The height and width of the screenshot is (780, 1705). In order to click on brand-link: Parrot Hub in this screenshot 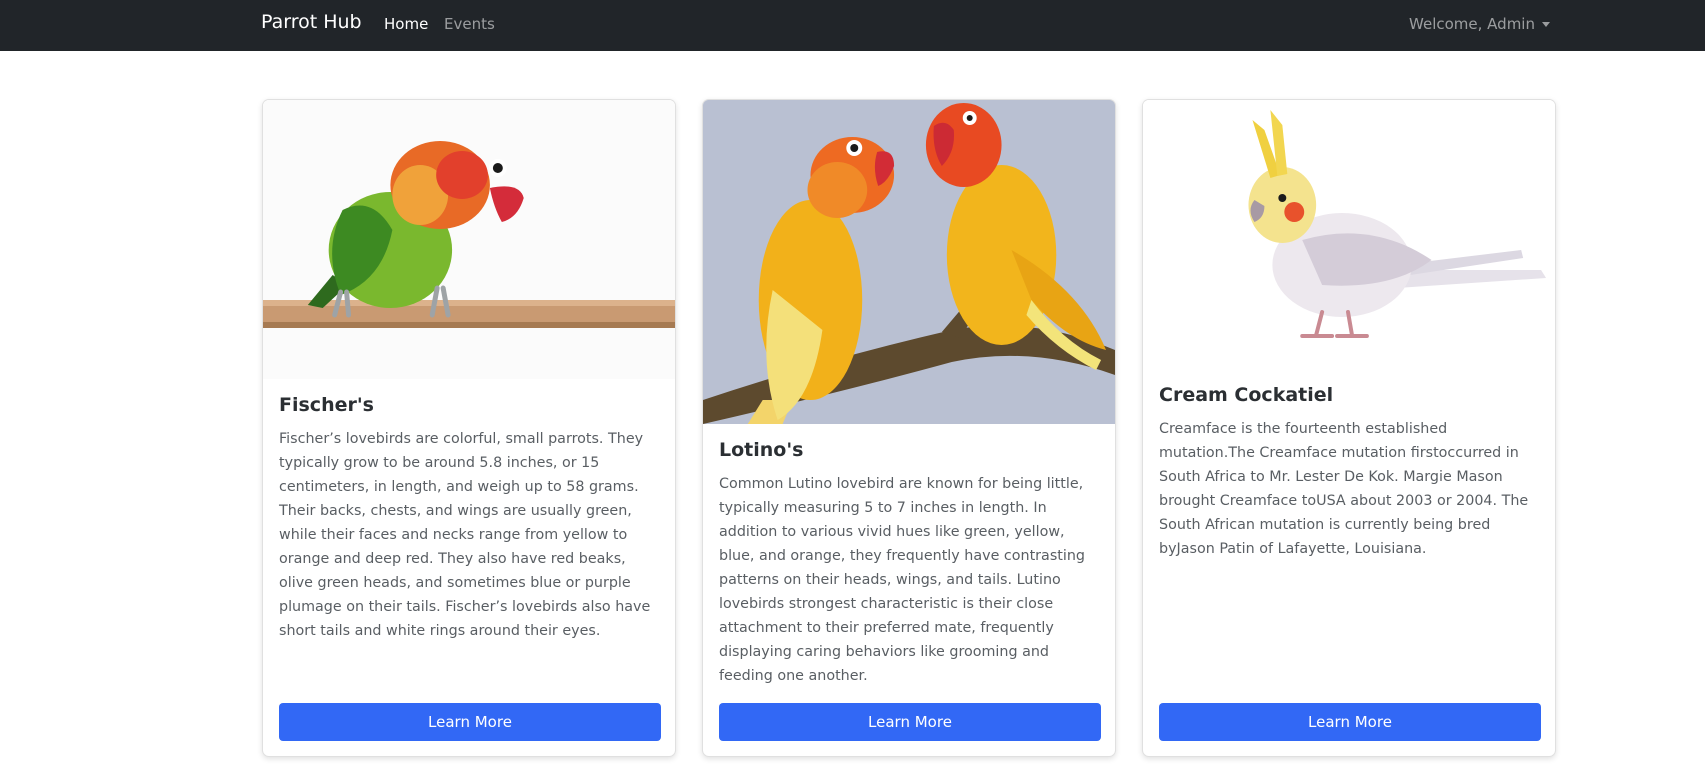, I will do `click(311, 22)`.